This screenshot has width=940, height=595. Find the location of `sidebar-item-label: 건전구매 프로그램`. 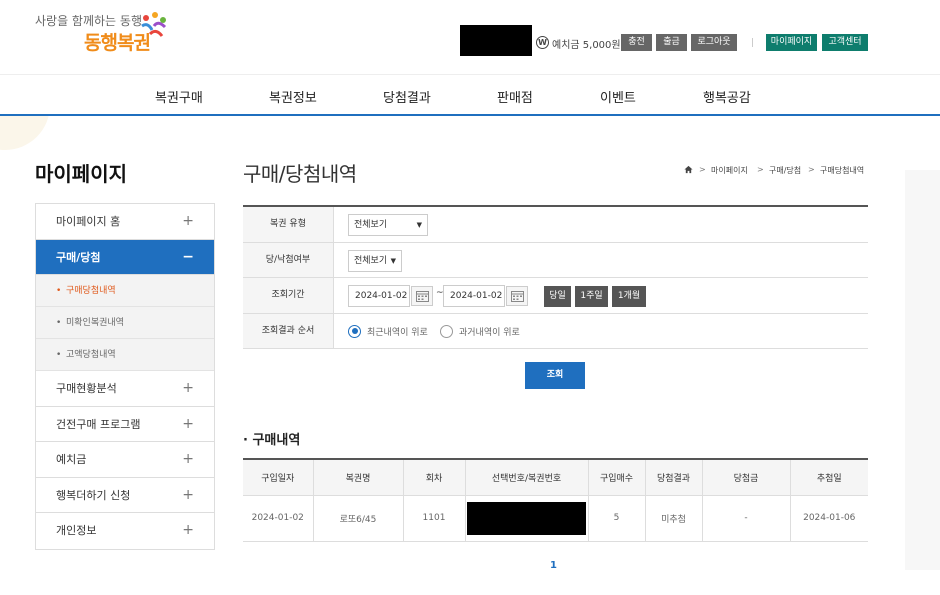

sidebar-item-label: 건전구매 프로그램 is located at coordinates (98, 424).